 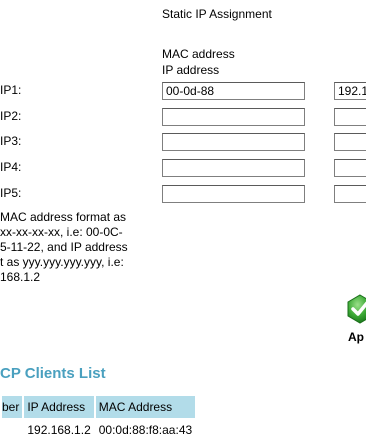 What do you see at coordinates (233, 91) in the screenshot?
I see `ip1-mac-field` at bounding box center [233, 91].